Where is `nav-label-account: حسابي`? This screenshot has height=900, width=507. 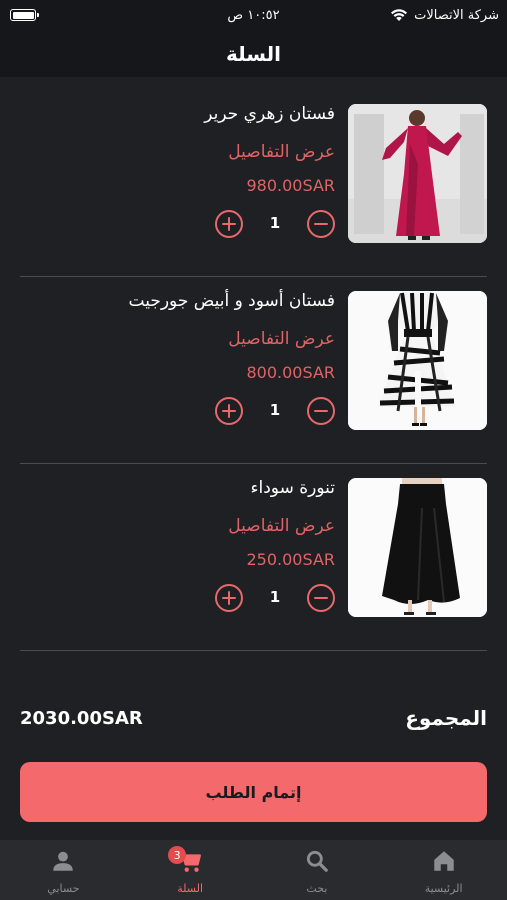 nav-label-account: حسابي is located at coordinates (63, 888).